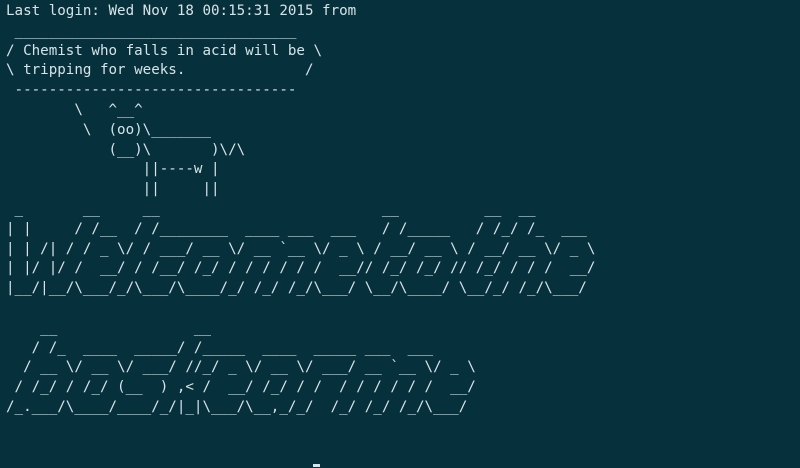 This screenshot has width=800, height=468. What do you see at coordinates (151, 30) in the screenshot?
I see `speech-bubble-top: _________________________________` at bounding box center [151, 30].